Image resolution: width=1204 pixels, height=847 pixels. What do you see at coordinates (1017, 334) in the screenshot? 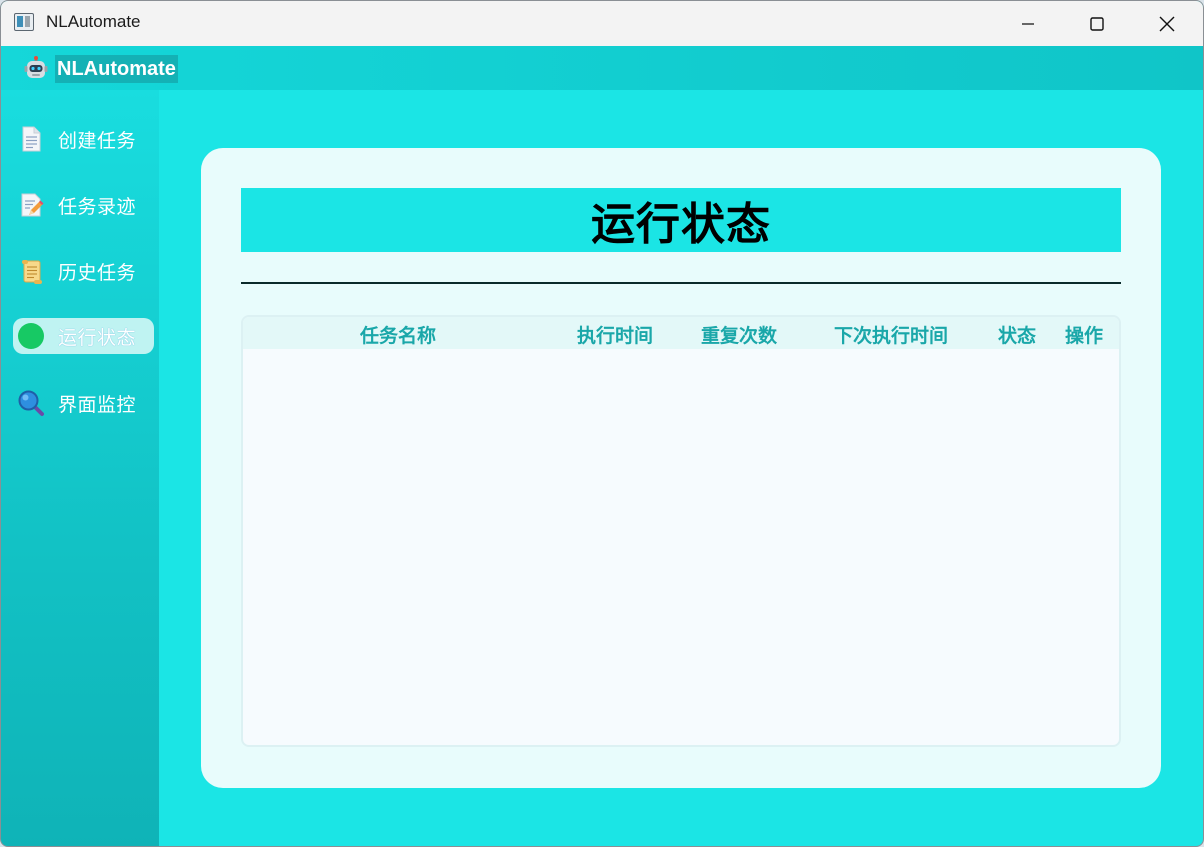
I see `column-header-status: 状态` at bounding box center [1017, 334].